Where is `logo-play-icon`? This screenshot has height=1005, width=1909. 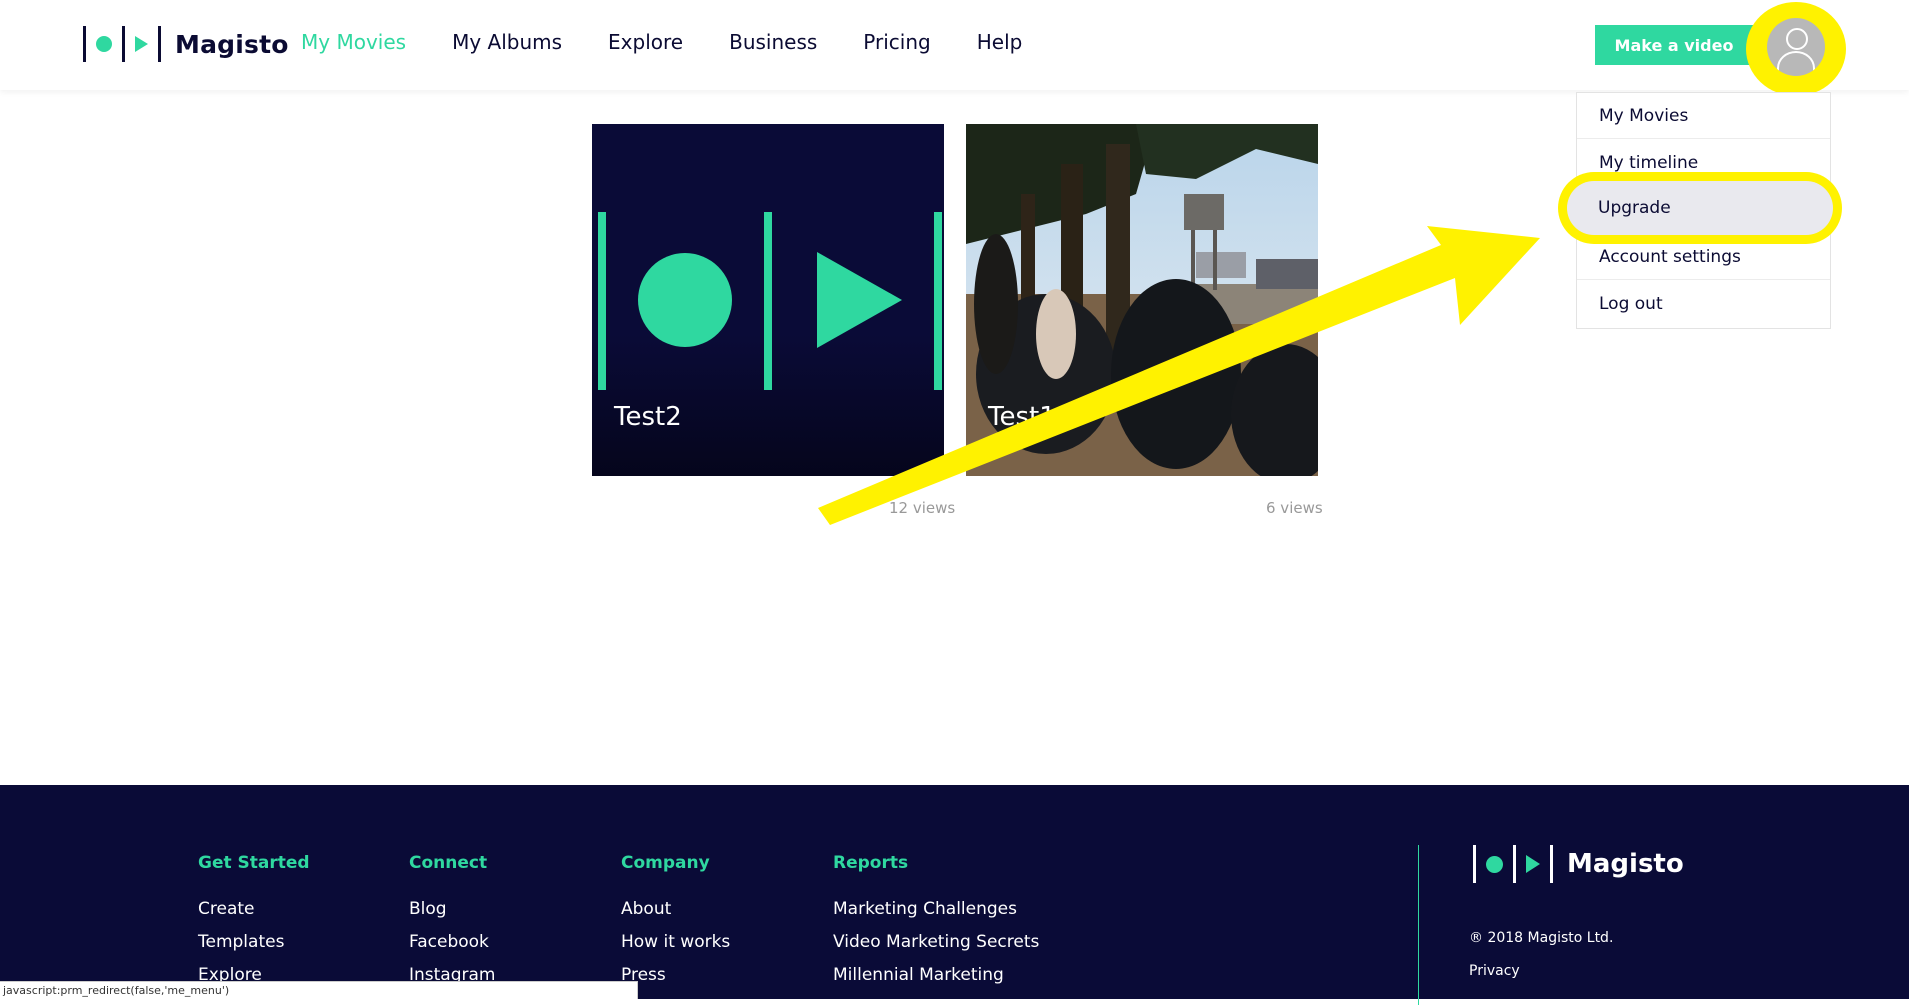
logo-play-icon is located at coordinates (1533, 864).